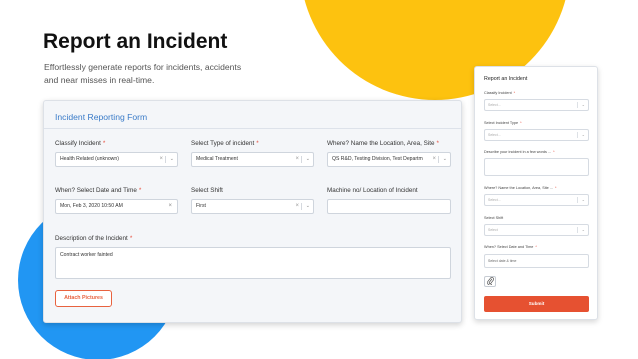  Describe the element at coordinates (91, 206) in the screenshot. I see `datetime-value: Mon, Feb 3, 2020 10:50 AM` at that location.